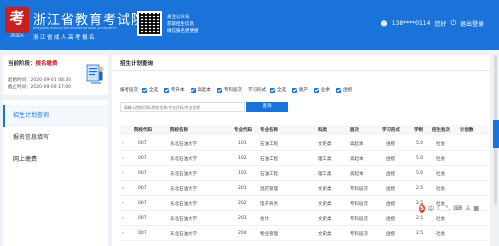 This screenshot has width=499, height=246. I want to click on user-icon: ♙, so click(467, 208).